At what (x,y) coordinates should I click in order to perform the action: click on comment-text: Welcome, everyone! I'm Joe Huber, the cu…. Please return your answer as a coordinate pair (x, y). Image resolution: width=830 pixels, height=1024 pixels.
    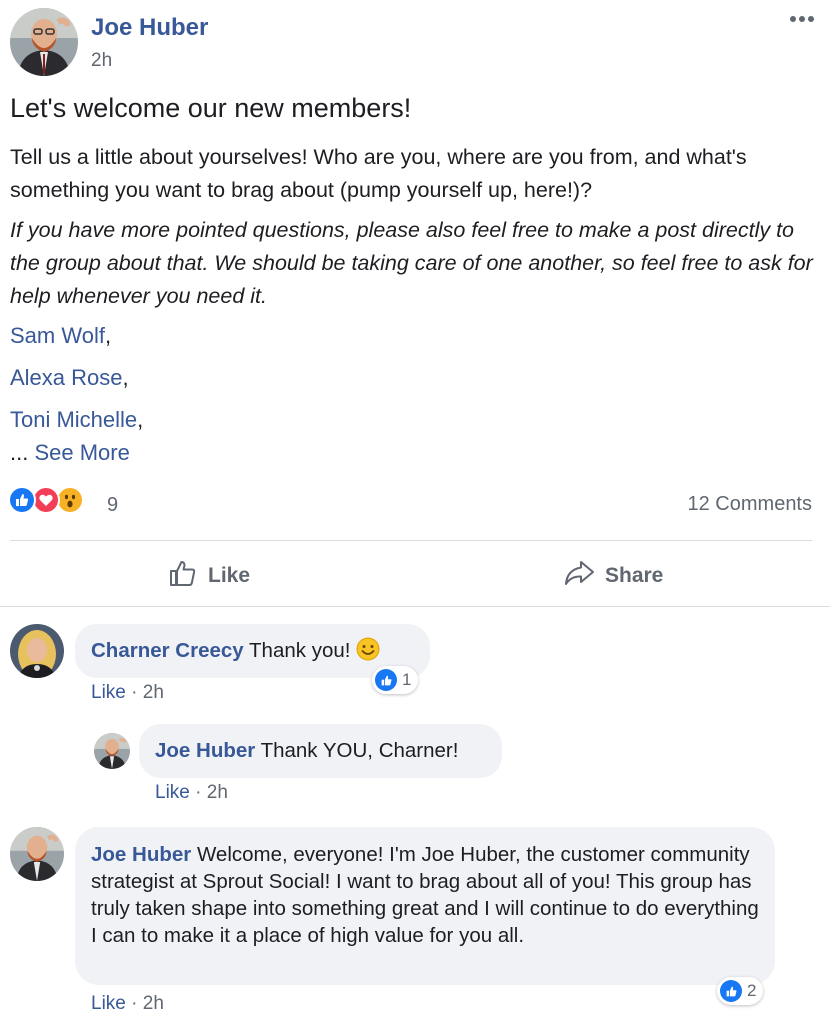
    Looking at the image, I should click on (425, 895).